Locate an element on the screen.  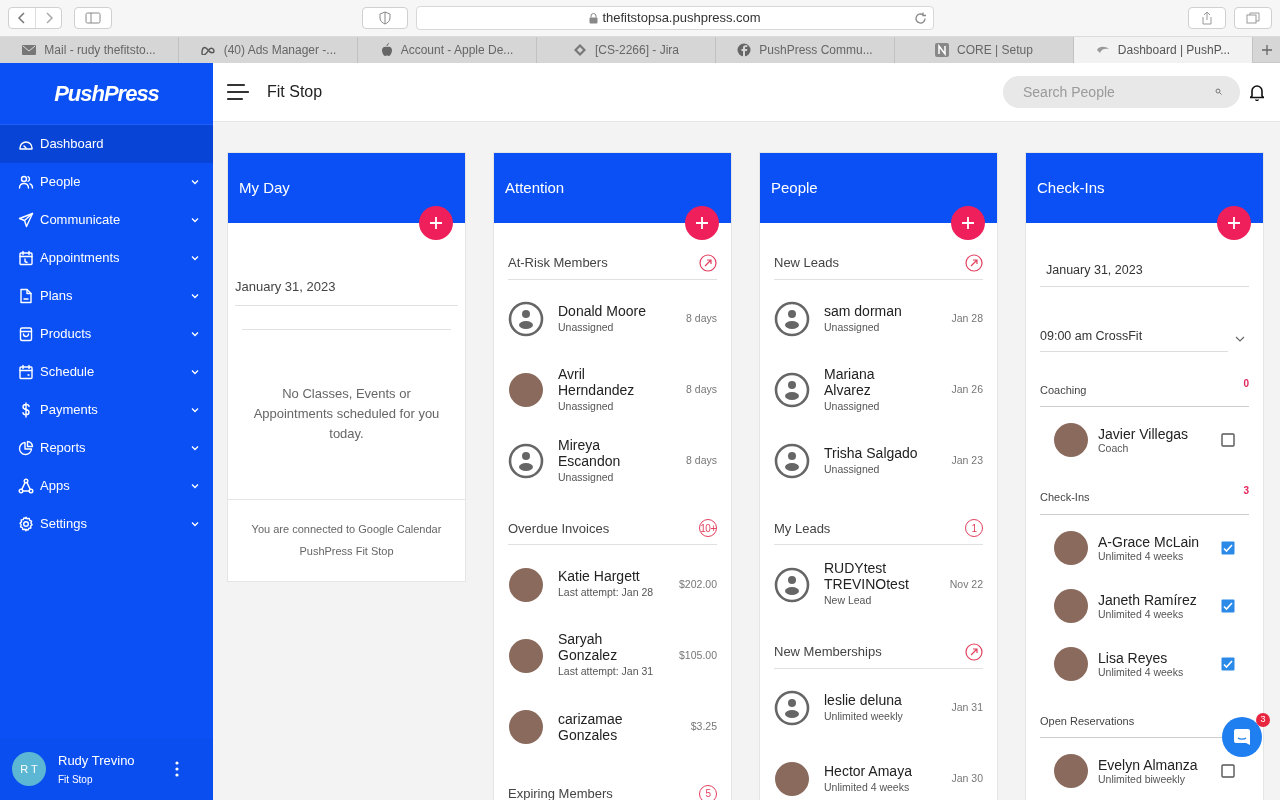
nav-item: Settings is located at coordinates (106, 524).